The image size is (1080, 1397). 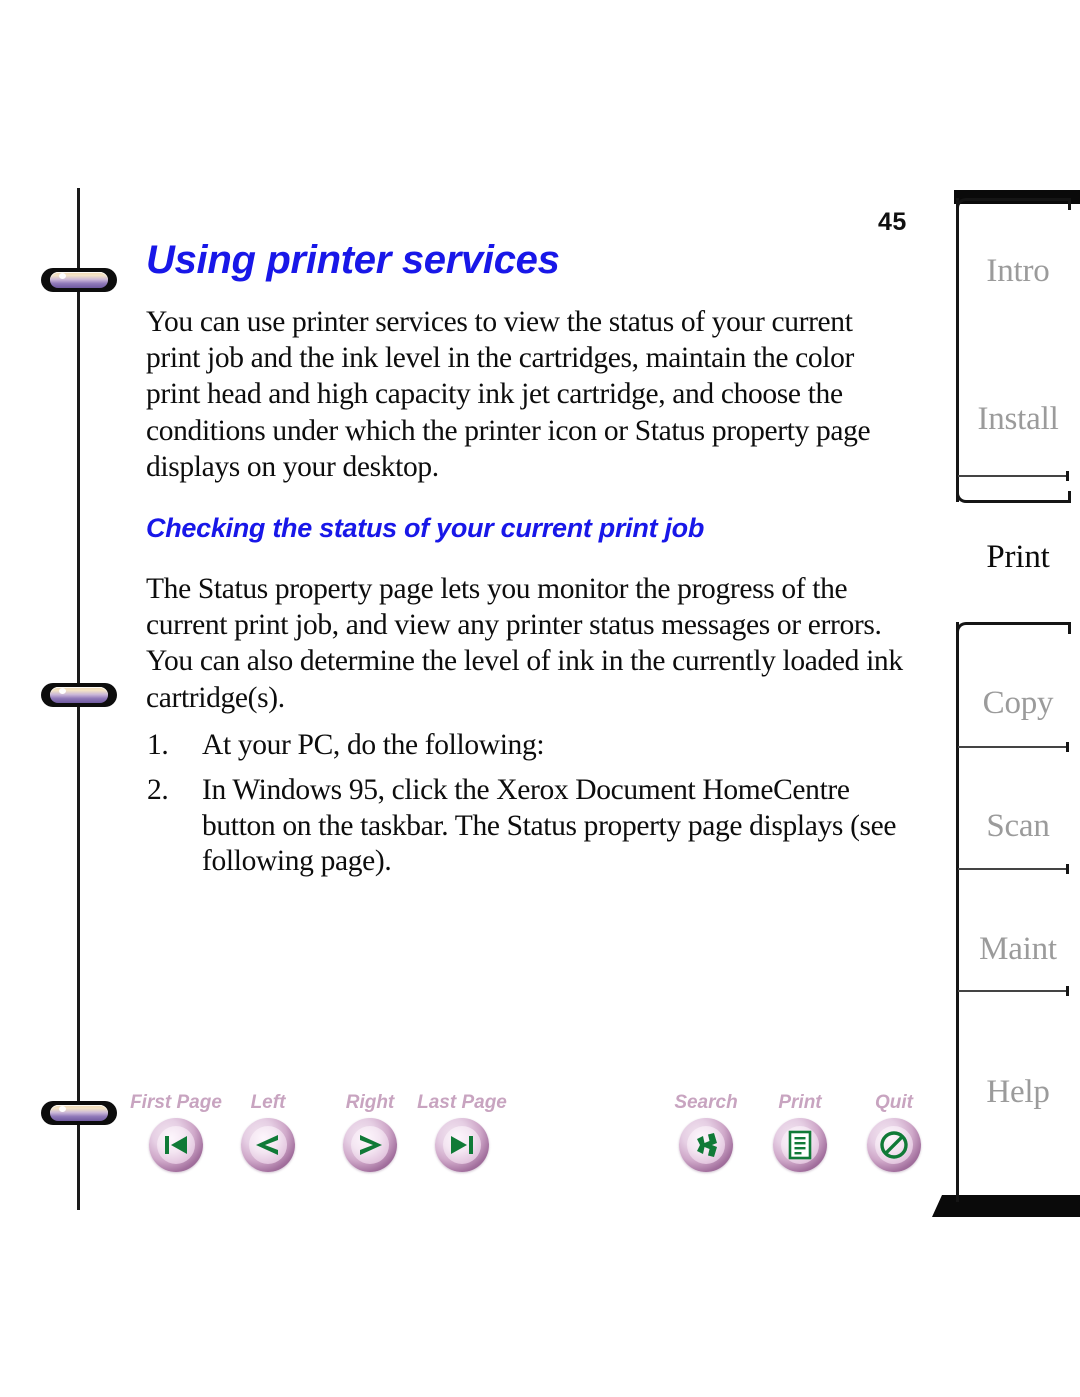 I want to click on sidebar-item-scan: Scan, so click(x=1018, y=826).